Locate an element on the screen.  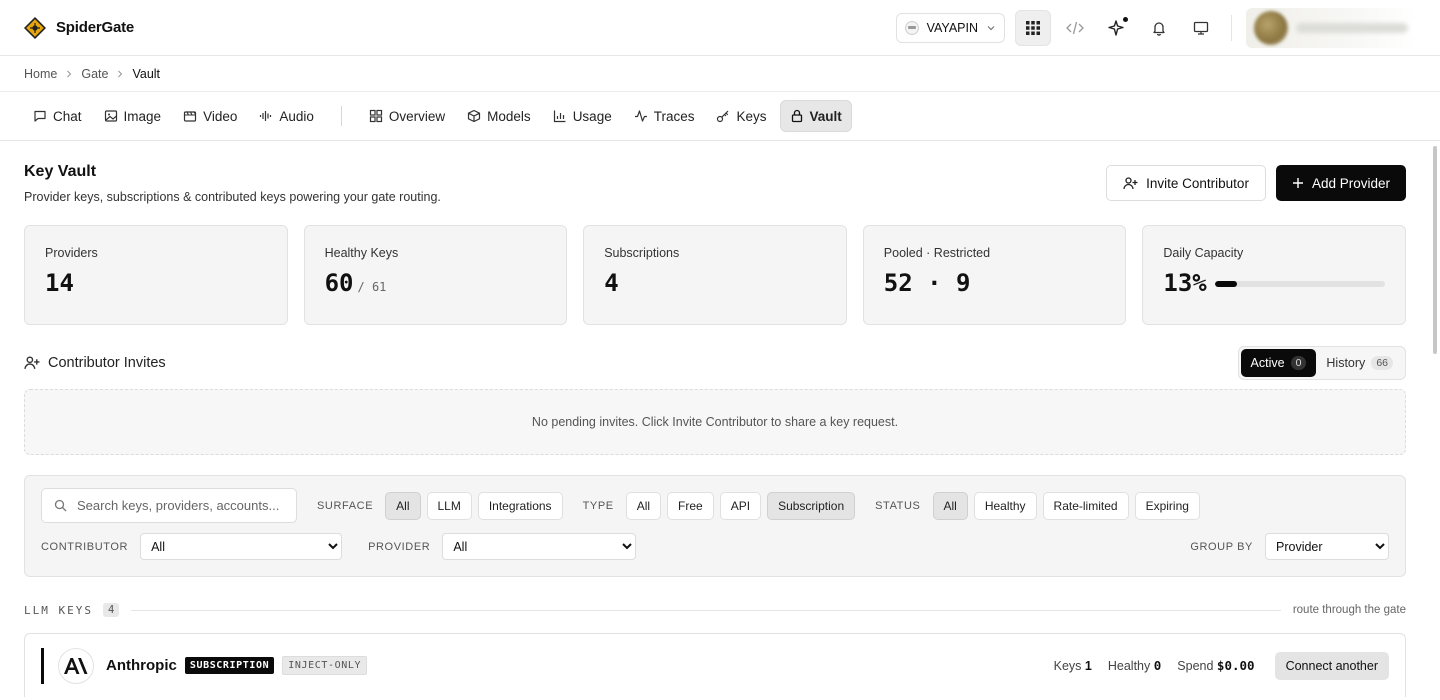
type-chip-all: All is located at coordinates (643, 505).